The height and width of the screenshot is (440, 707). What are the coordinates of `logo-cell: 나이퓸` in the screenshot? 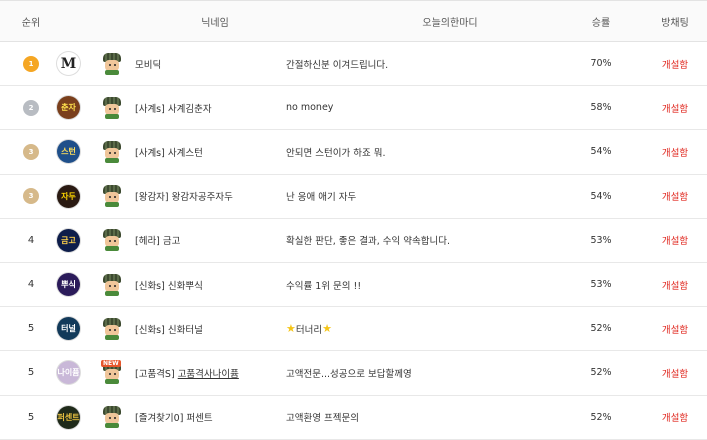 It's located at (69, 372).